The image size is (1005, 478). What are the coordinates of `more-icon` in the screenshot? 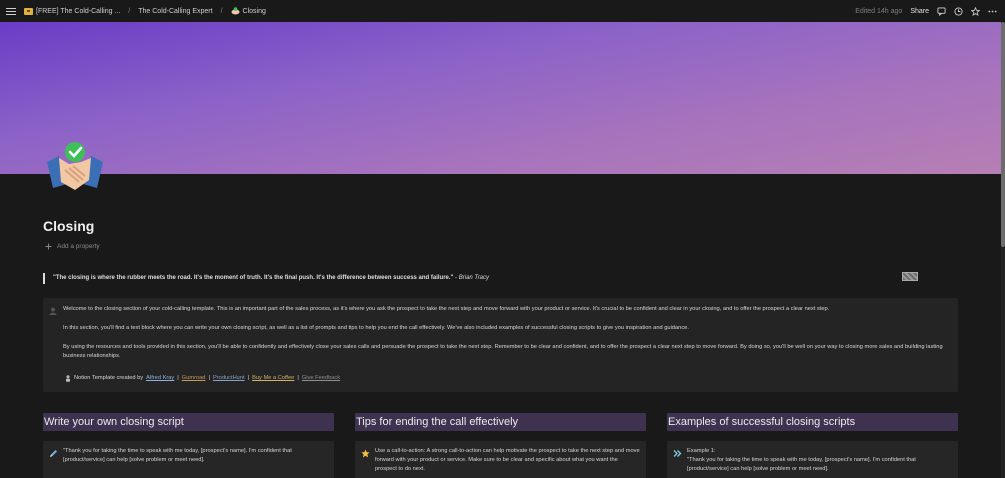 It's located at (992, 11).